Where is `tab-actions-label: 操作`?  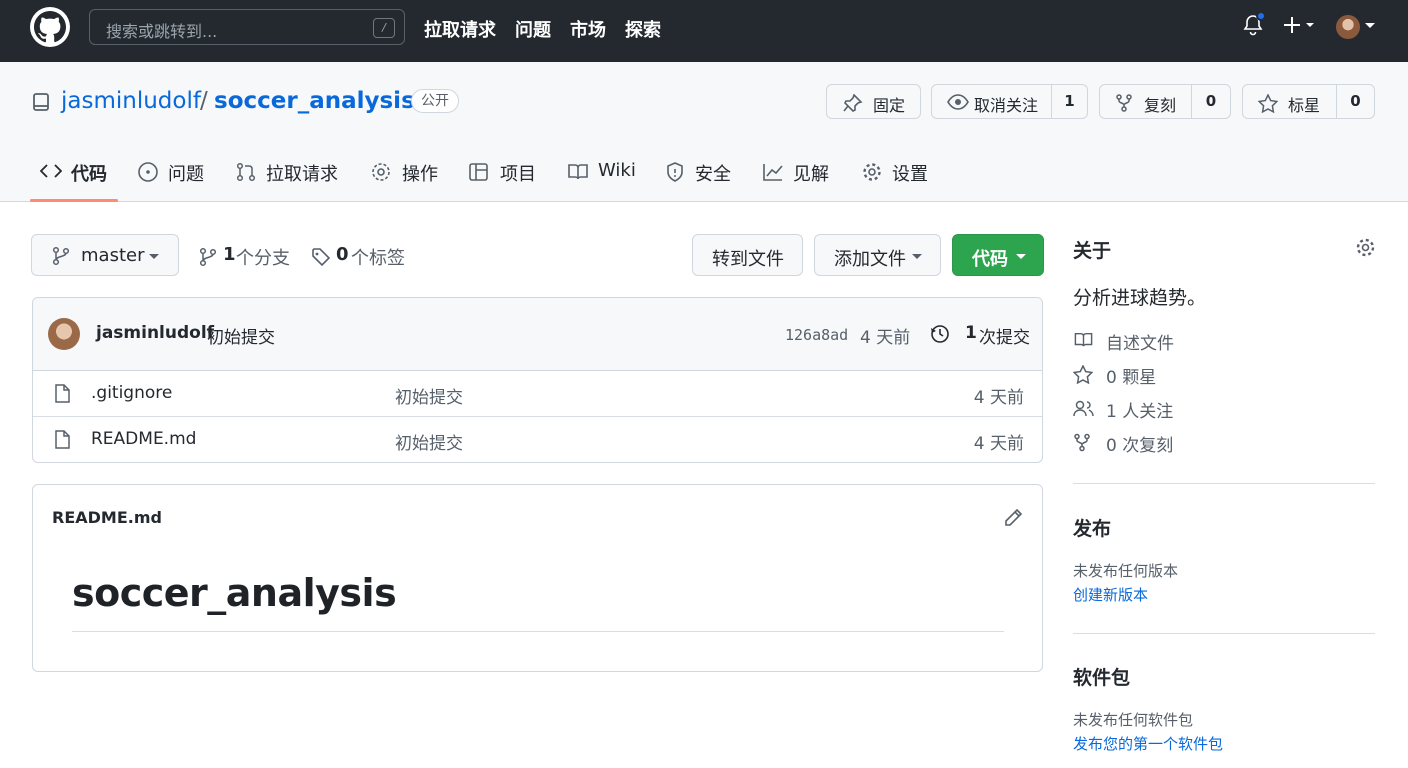 tab-actions-label: 操作 is located at coordinates (420, 174).